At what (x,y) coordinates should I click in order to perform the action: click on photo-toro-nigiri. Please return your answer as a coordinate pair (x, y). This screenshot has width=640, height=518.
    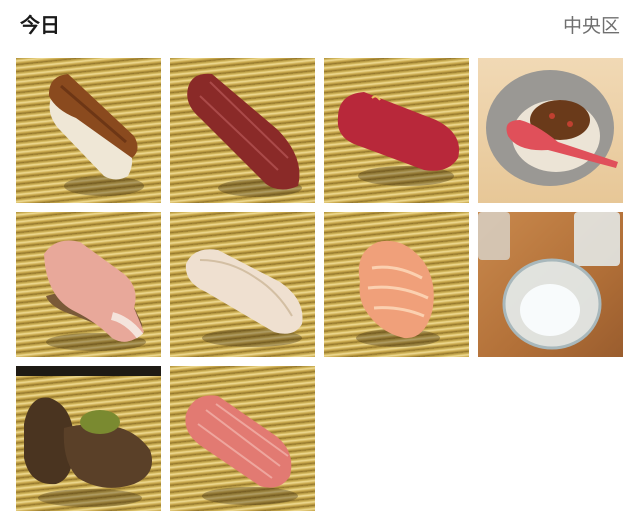
    Looking at the image, I should click on (242, 438).